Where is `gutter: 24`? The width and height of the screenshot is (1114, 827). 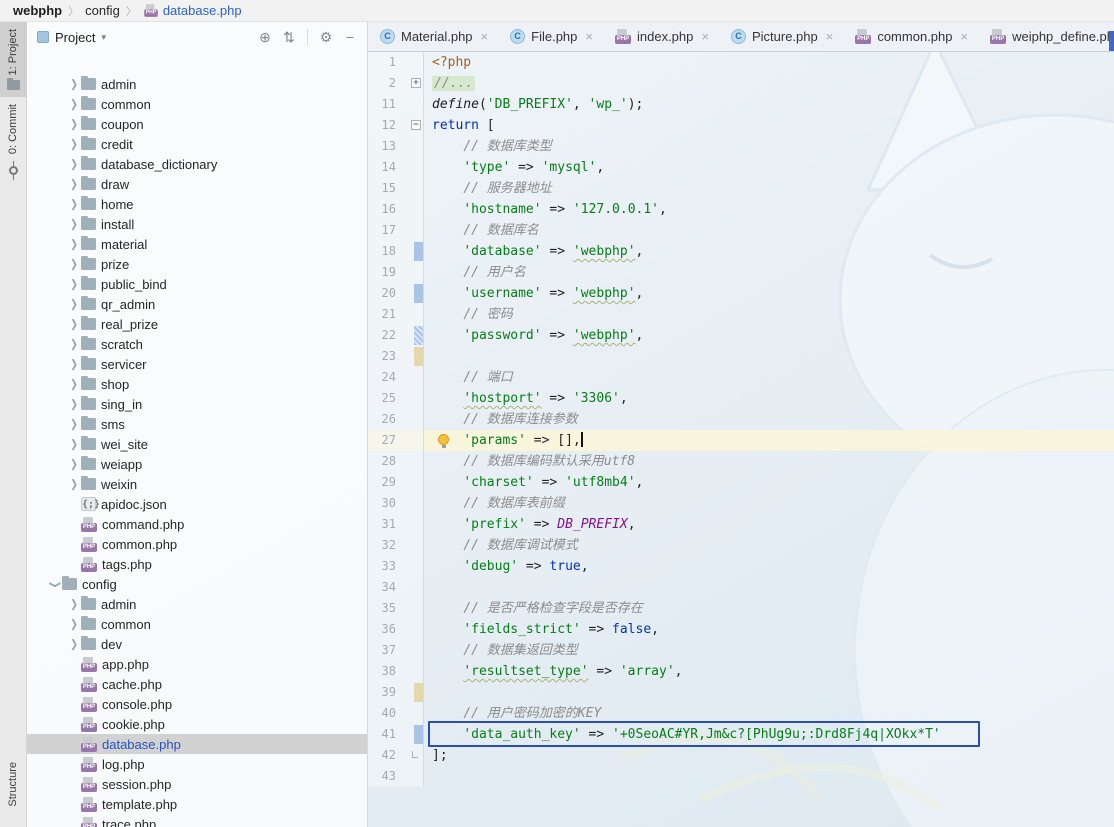
gutter: 24 is located at coordinates (396, 377).